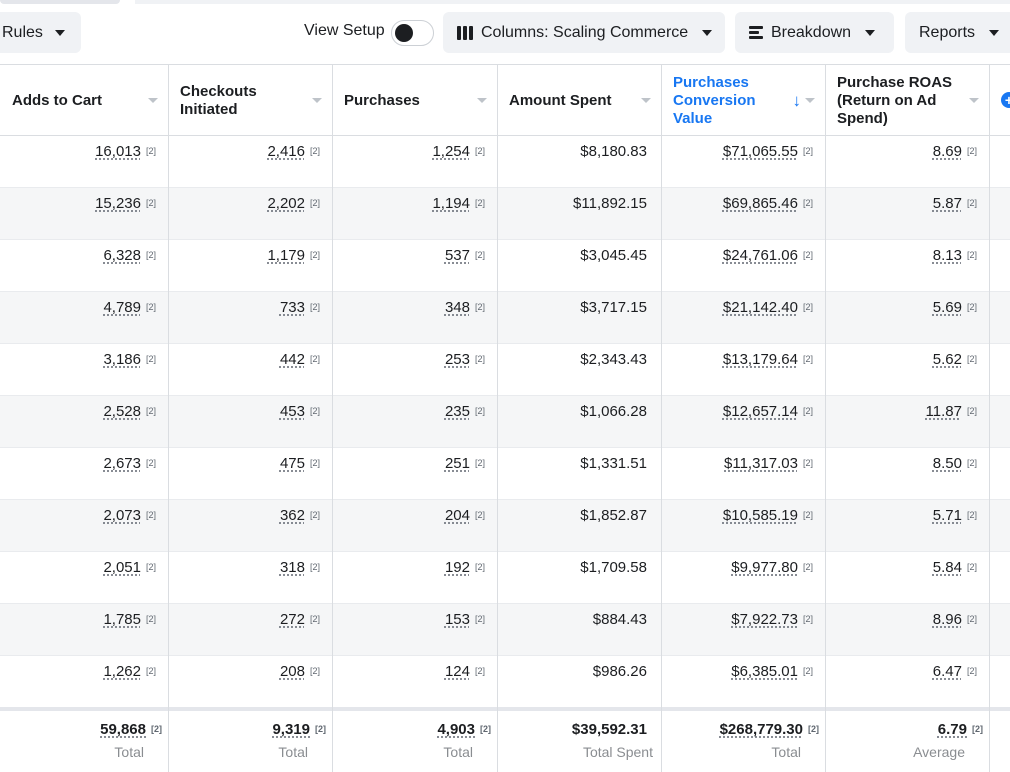 This screenshot has width=1010, height=772. What do you see at coordinates (84, 526) in the screenshot?
I see `table-cell-adds-to-cart: 2,073 [2]` at bounding box center [84, 526].